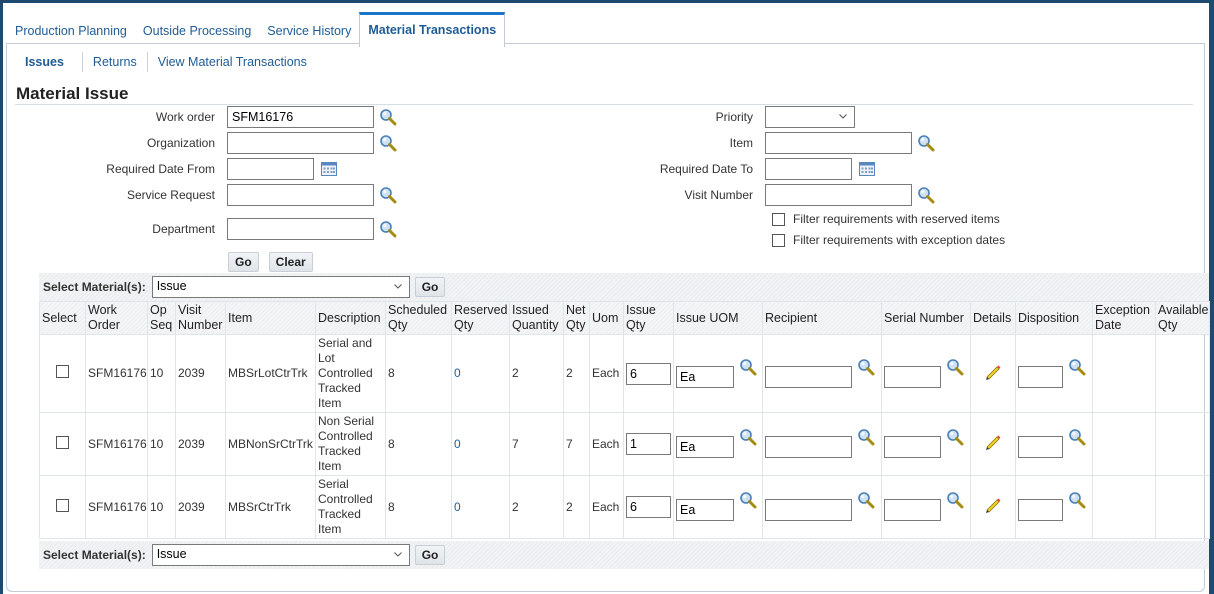 This screenshot has height=594, width=1214. I want to click on tab-material-transactions: Material Transactions, so click(432, 29).